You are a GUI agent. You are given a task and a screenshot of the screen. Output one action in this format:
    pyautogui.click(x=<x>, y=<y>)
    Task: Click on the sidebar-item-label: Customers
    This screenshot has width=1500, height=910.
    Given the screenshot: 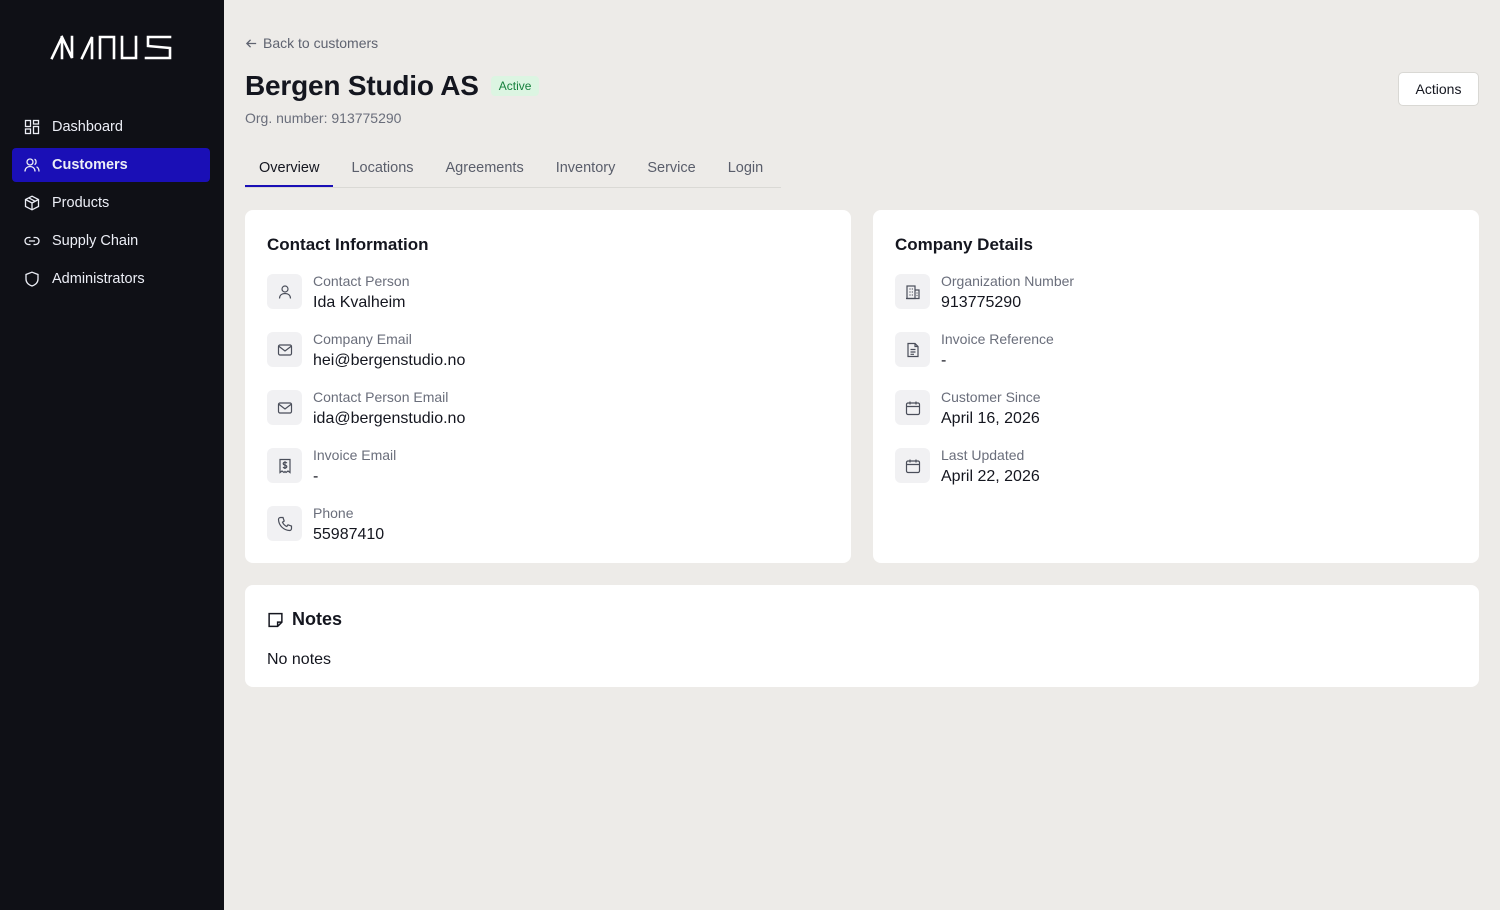 What is the action you would take?
    pyautogui.click(x=90, y=165)
    